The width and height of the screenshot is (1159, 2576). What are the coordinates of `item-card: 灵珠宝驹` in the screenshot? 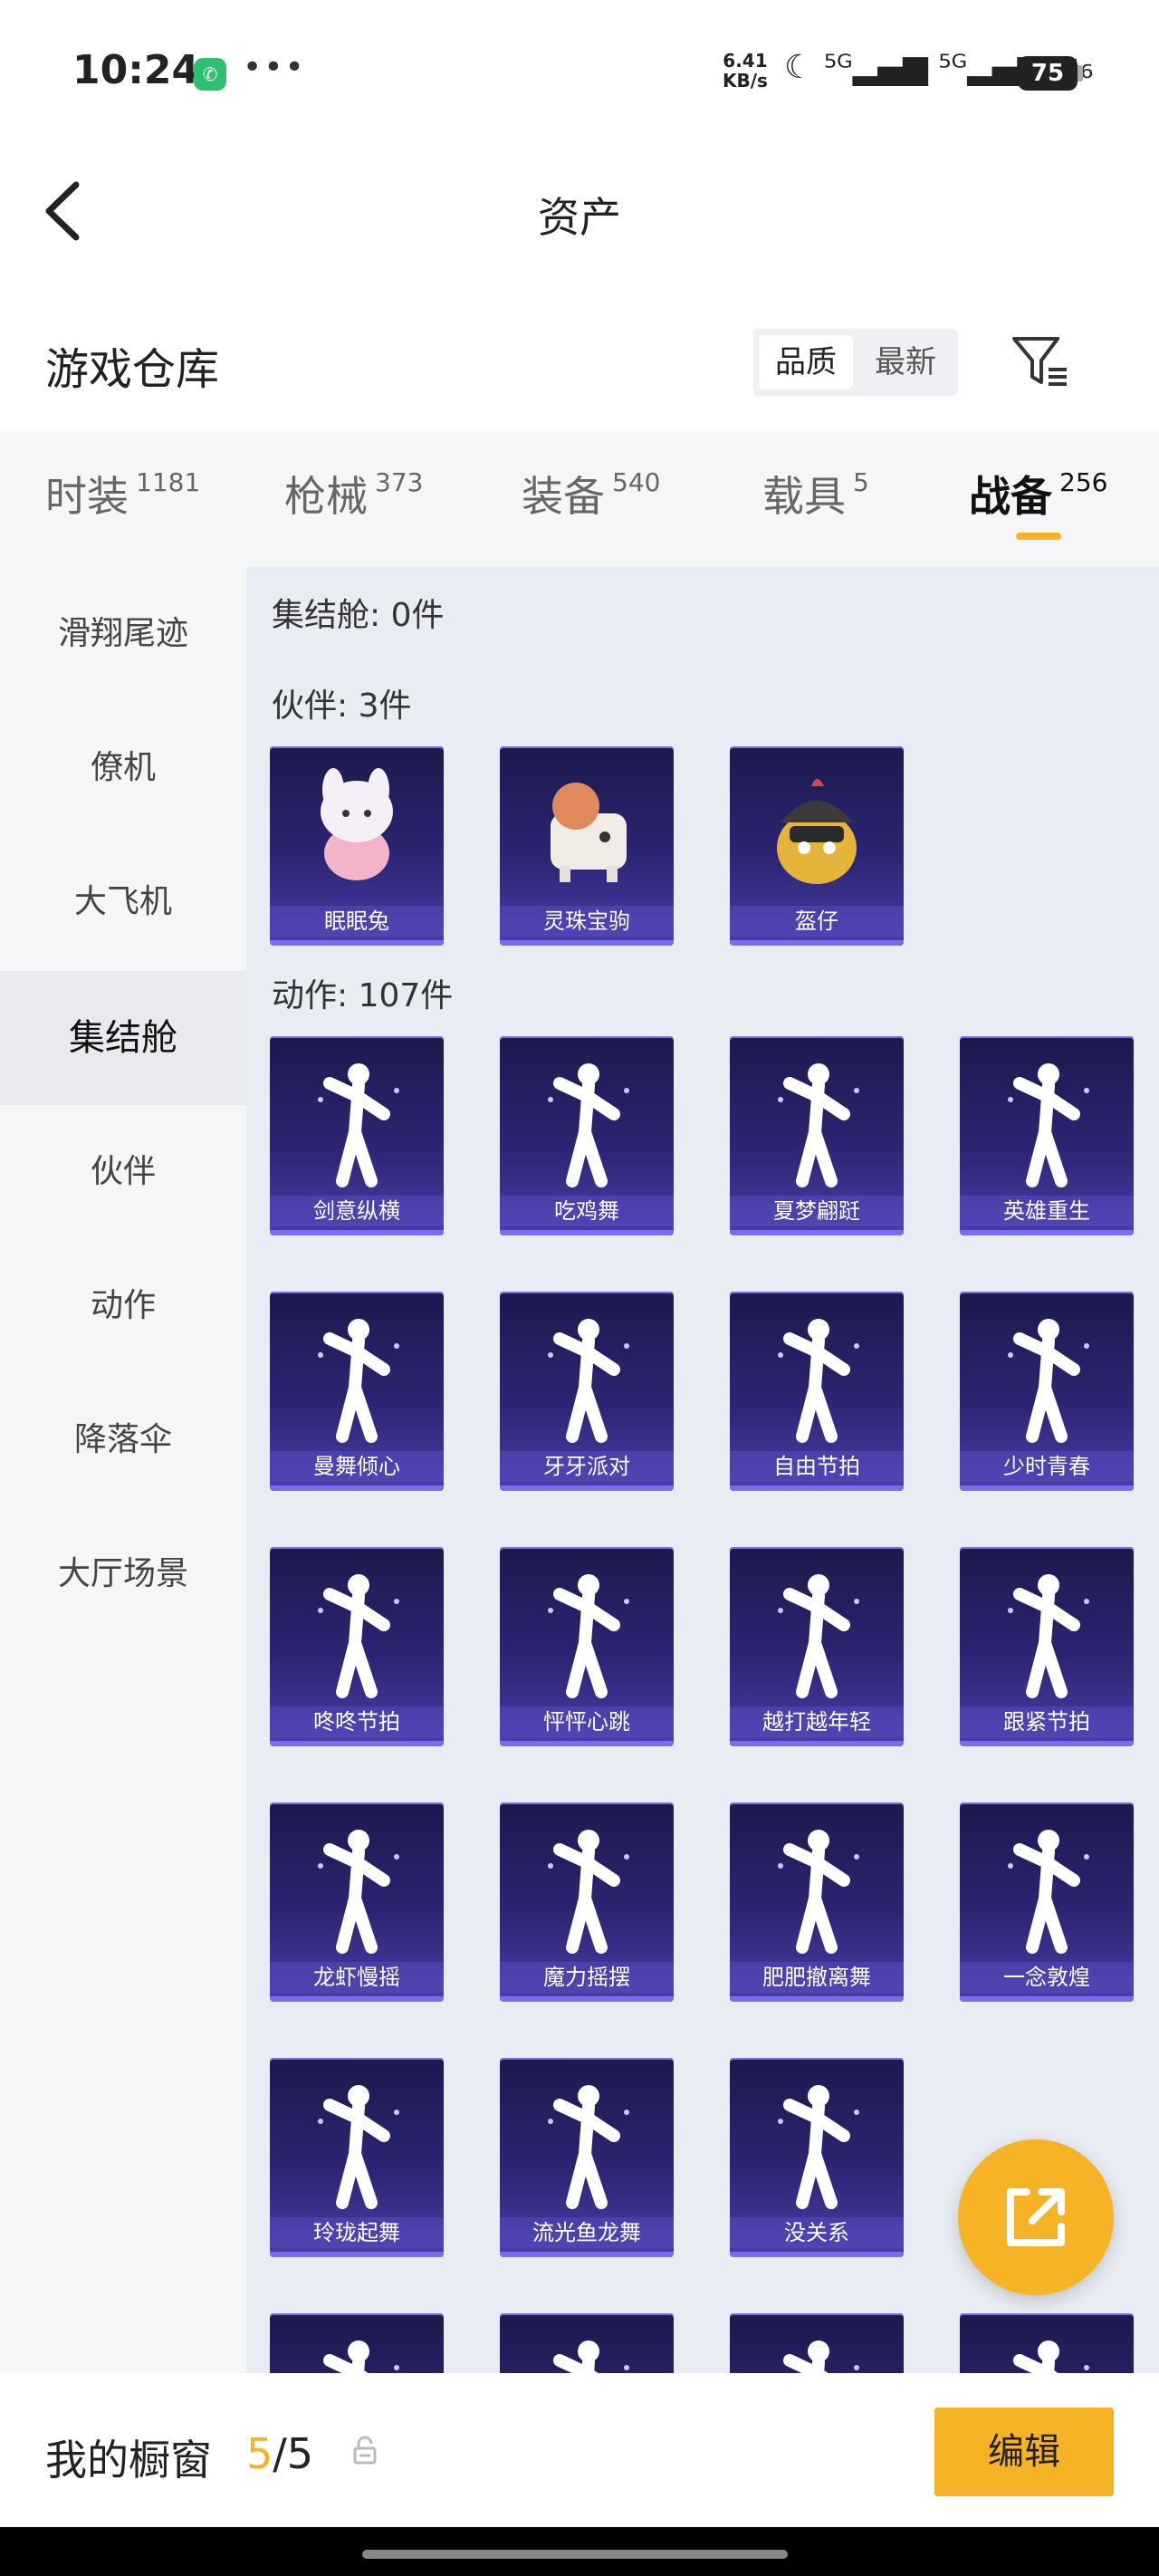 It's located at (587, 846).